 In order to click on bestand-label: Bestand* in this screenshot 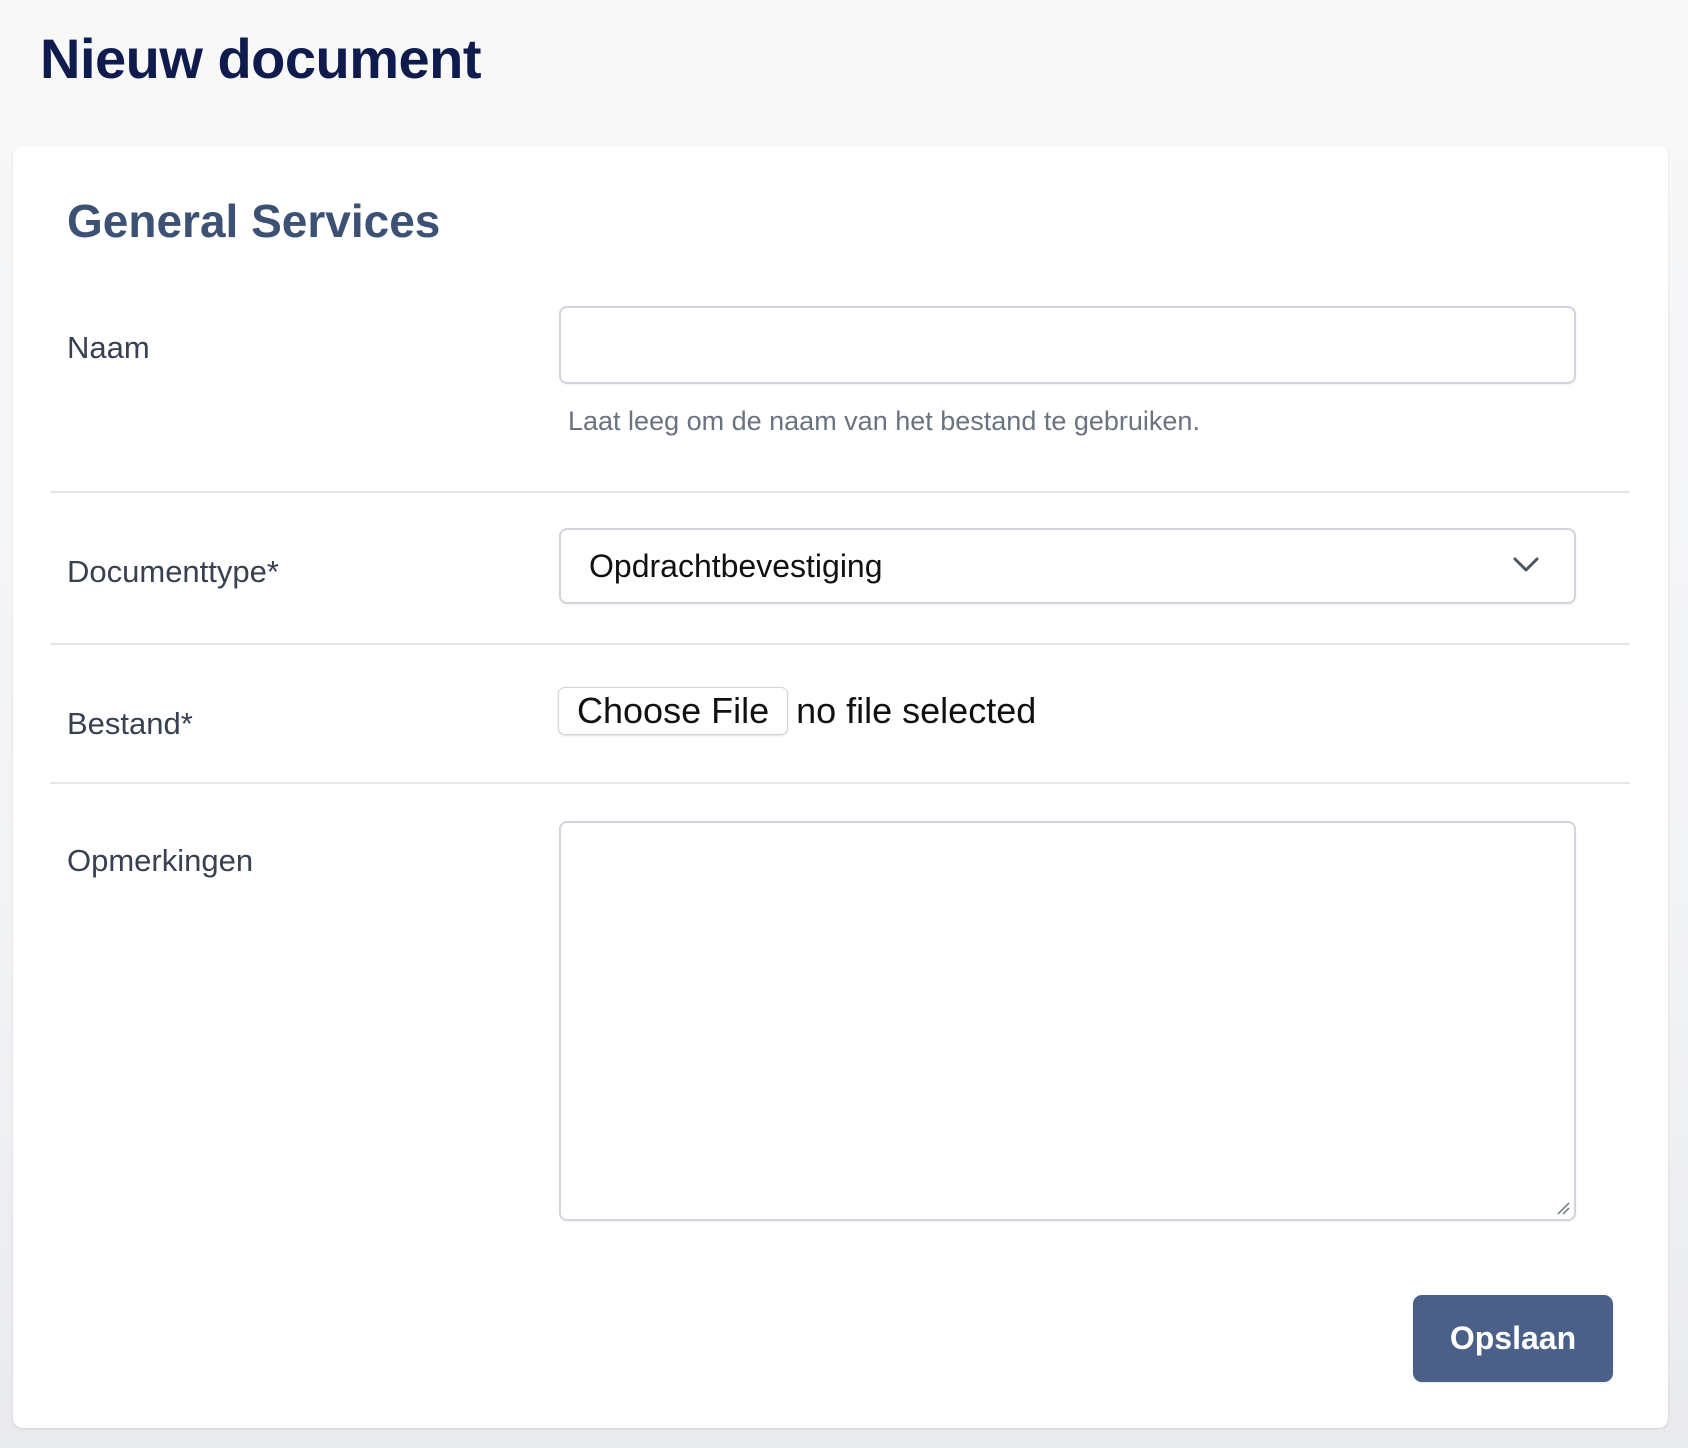, I will do `click(130, 723)`.